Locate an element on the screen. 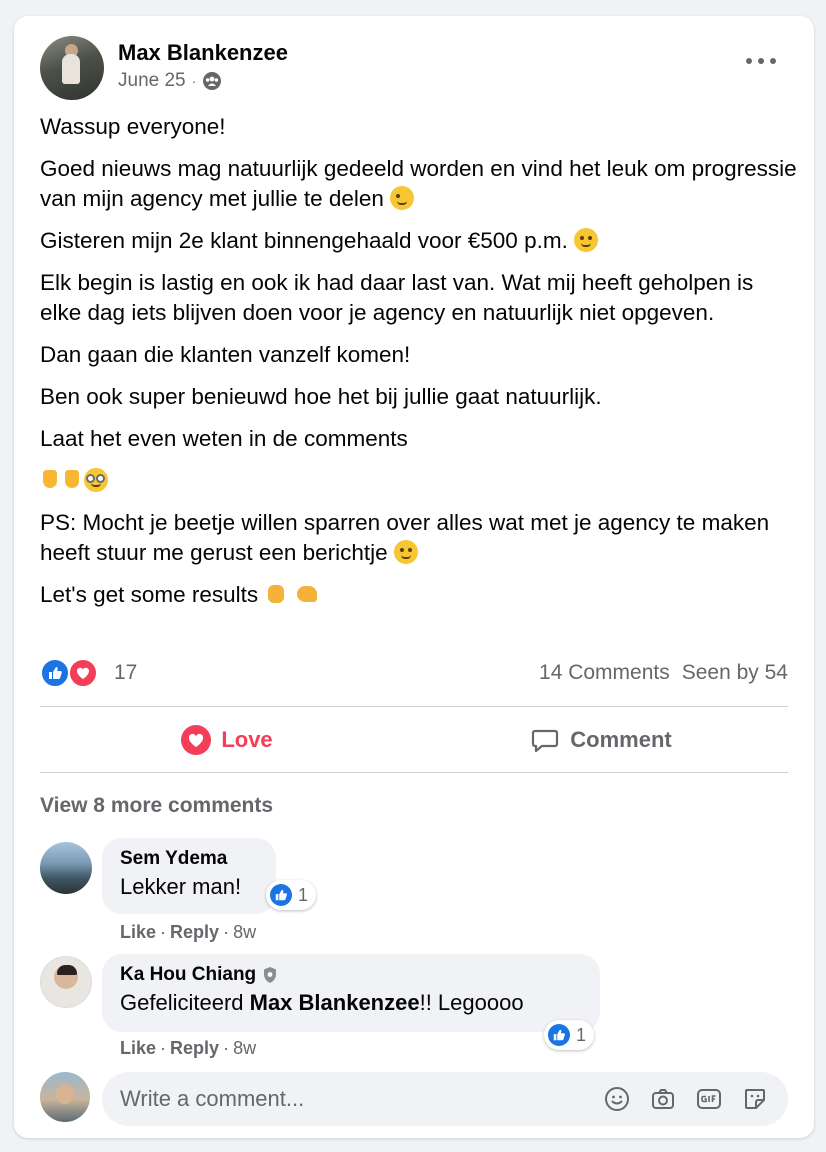 The image size is (826, 1152). composer-tools is located at coordinates (696, 1099).